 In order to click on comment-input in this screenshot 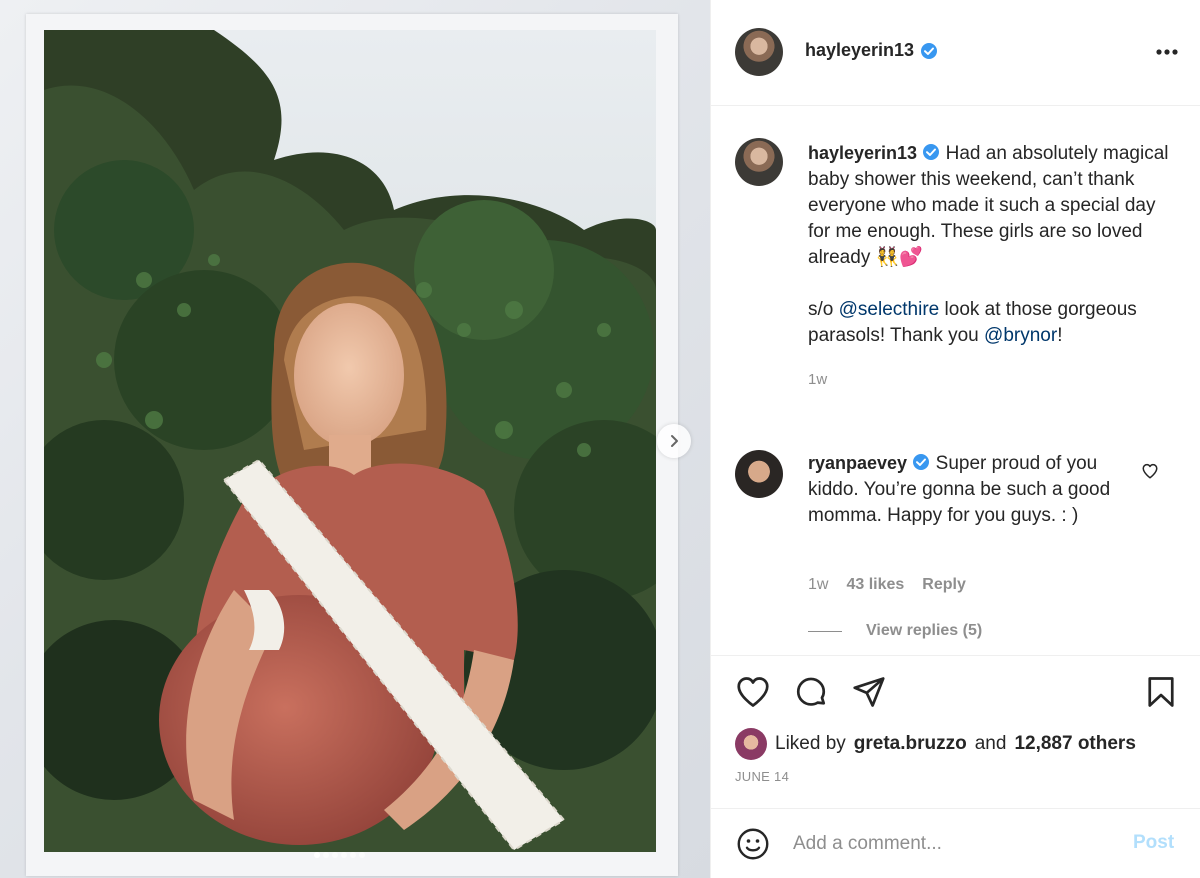, I will do `click(953, 844)`.